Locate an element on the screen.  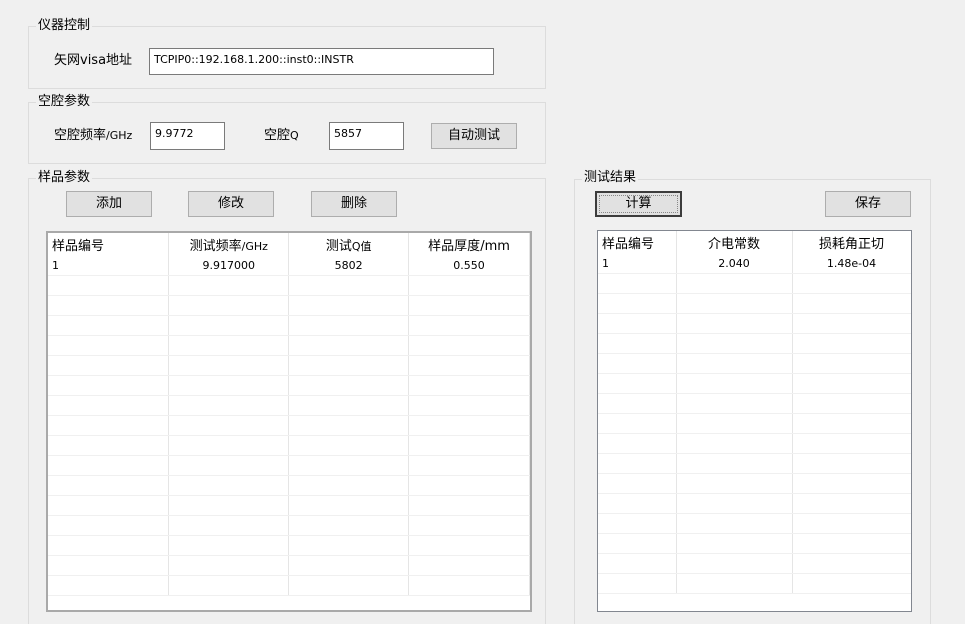
results-col-header: 介电常数 is located at coordinates (734, 242).